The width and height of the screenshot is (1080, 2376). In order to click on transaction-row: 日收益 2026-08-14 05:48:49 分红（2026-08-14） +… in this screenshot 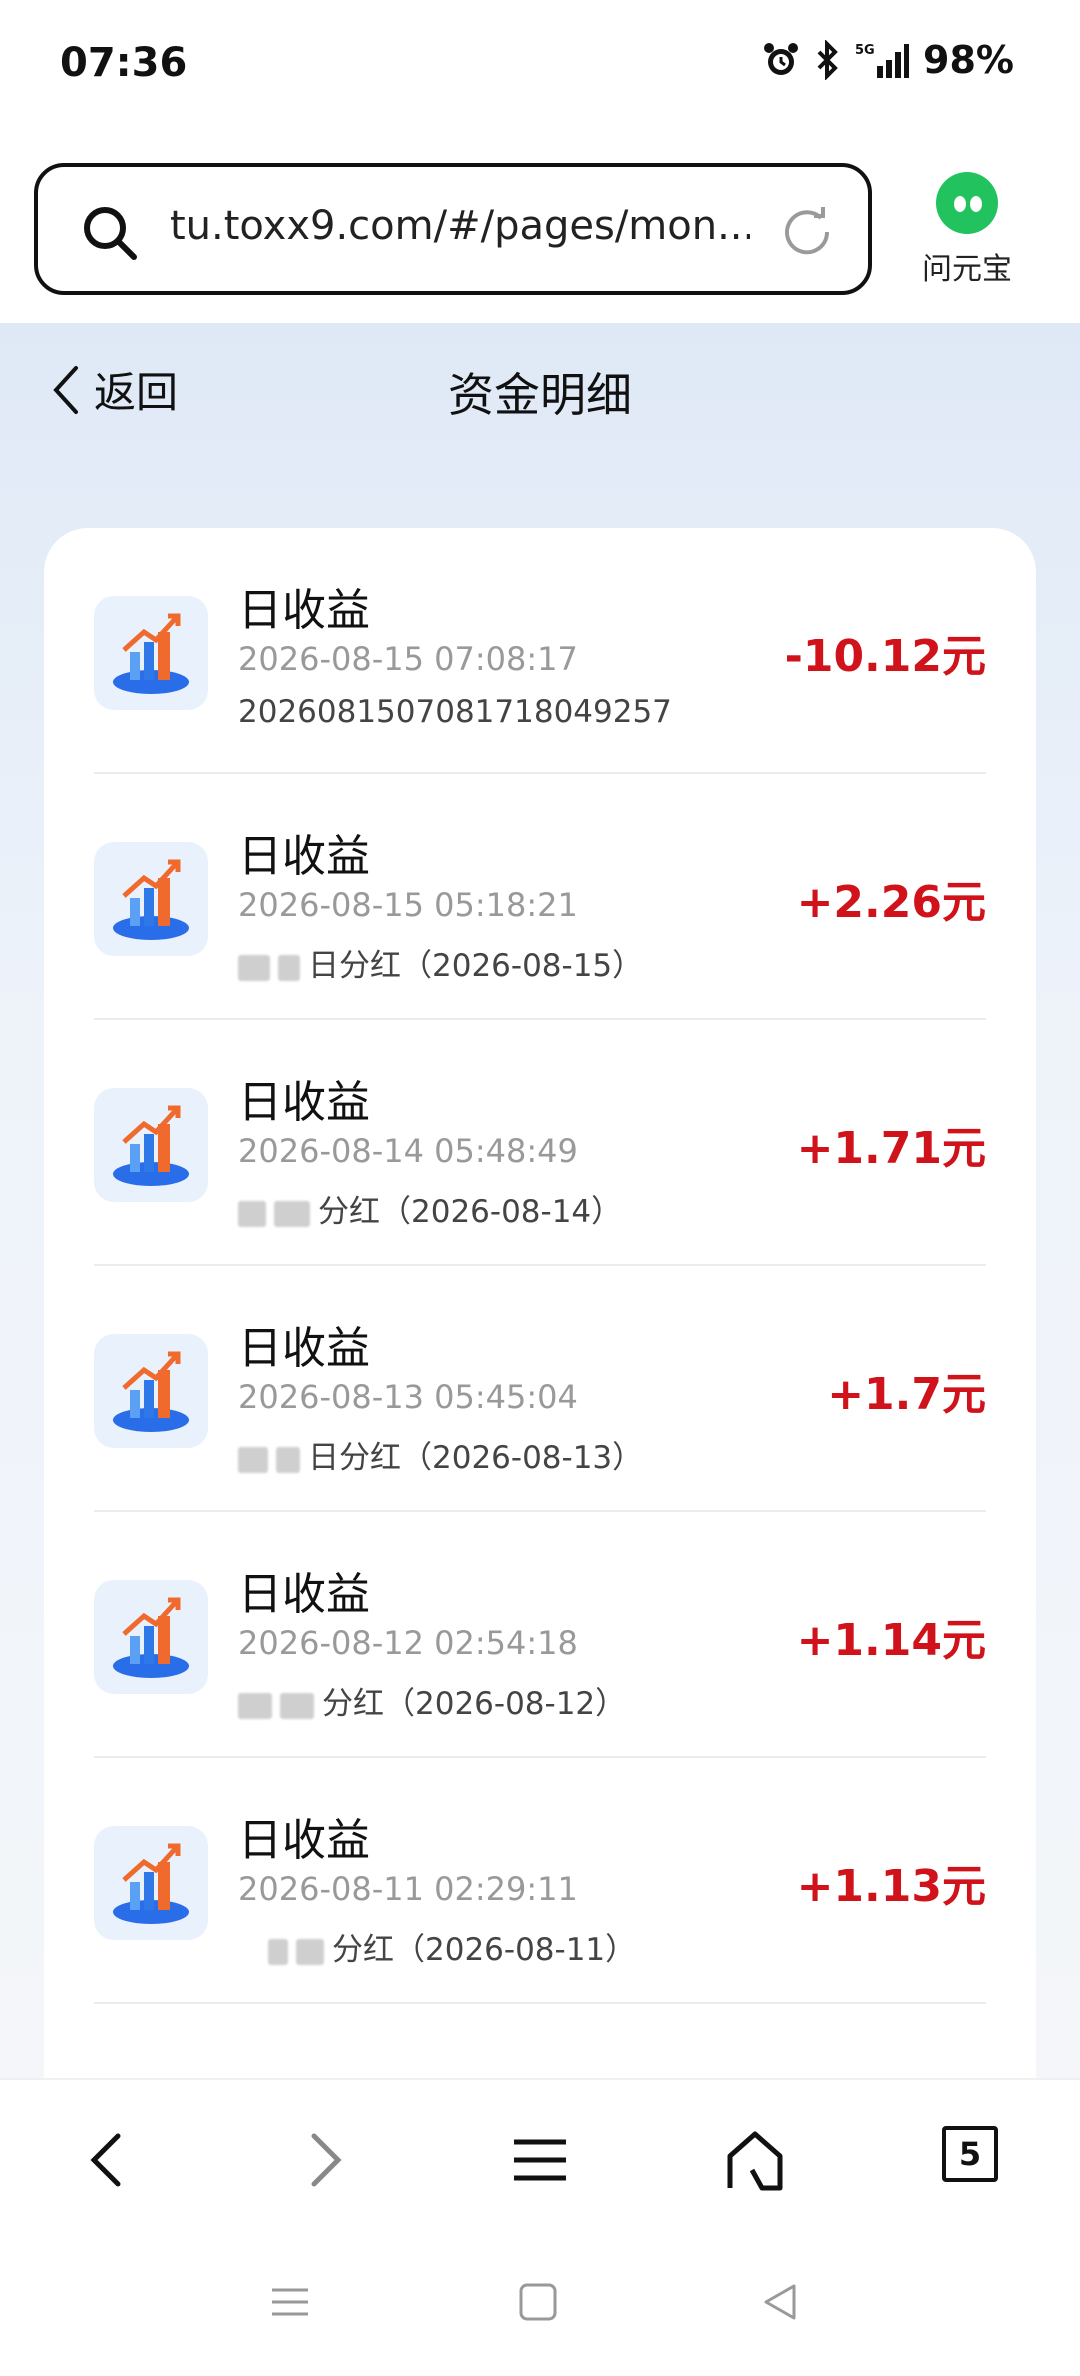, I will do `click(540, 1143)`.